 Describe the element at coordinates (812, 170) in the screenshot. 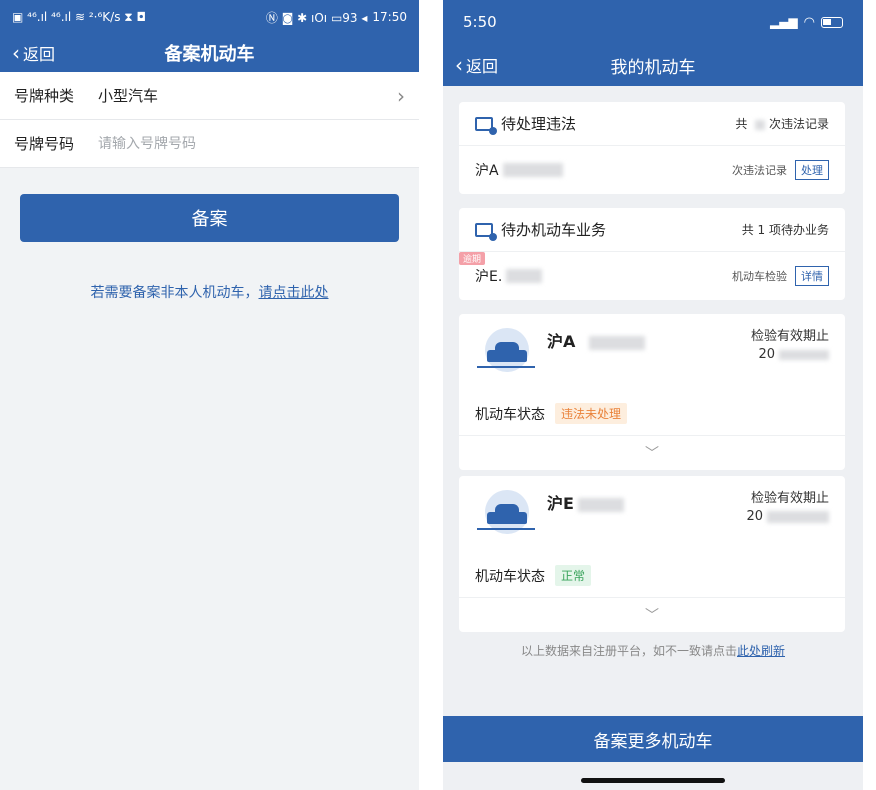

I see `process-button: 处理` at that location.